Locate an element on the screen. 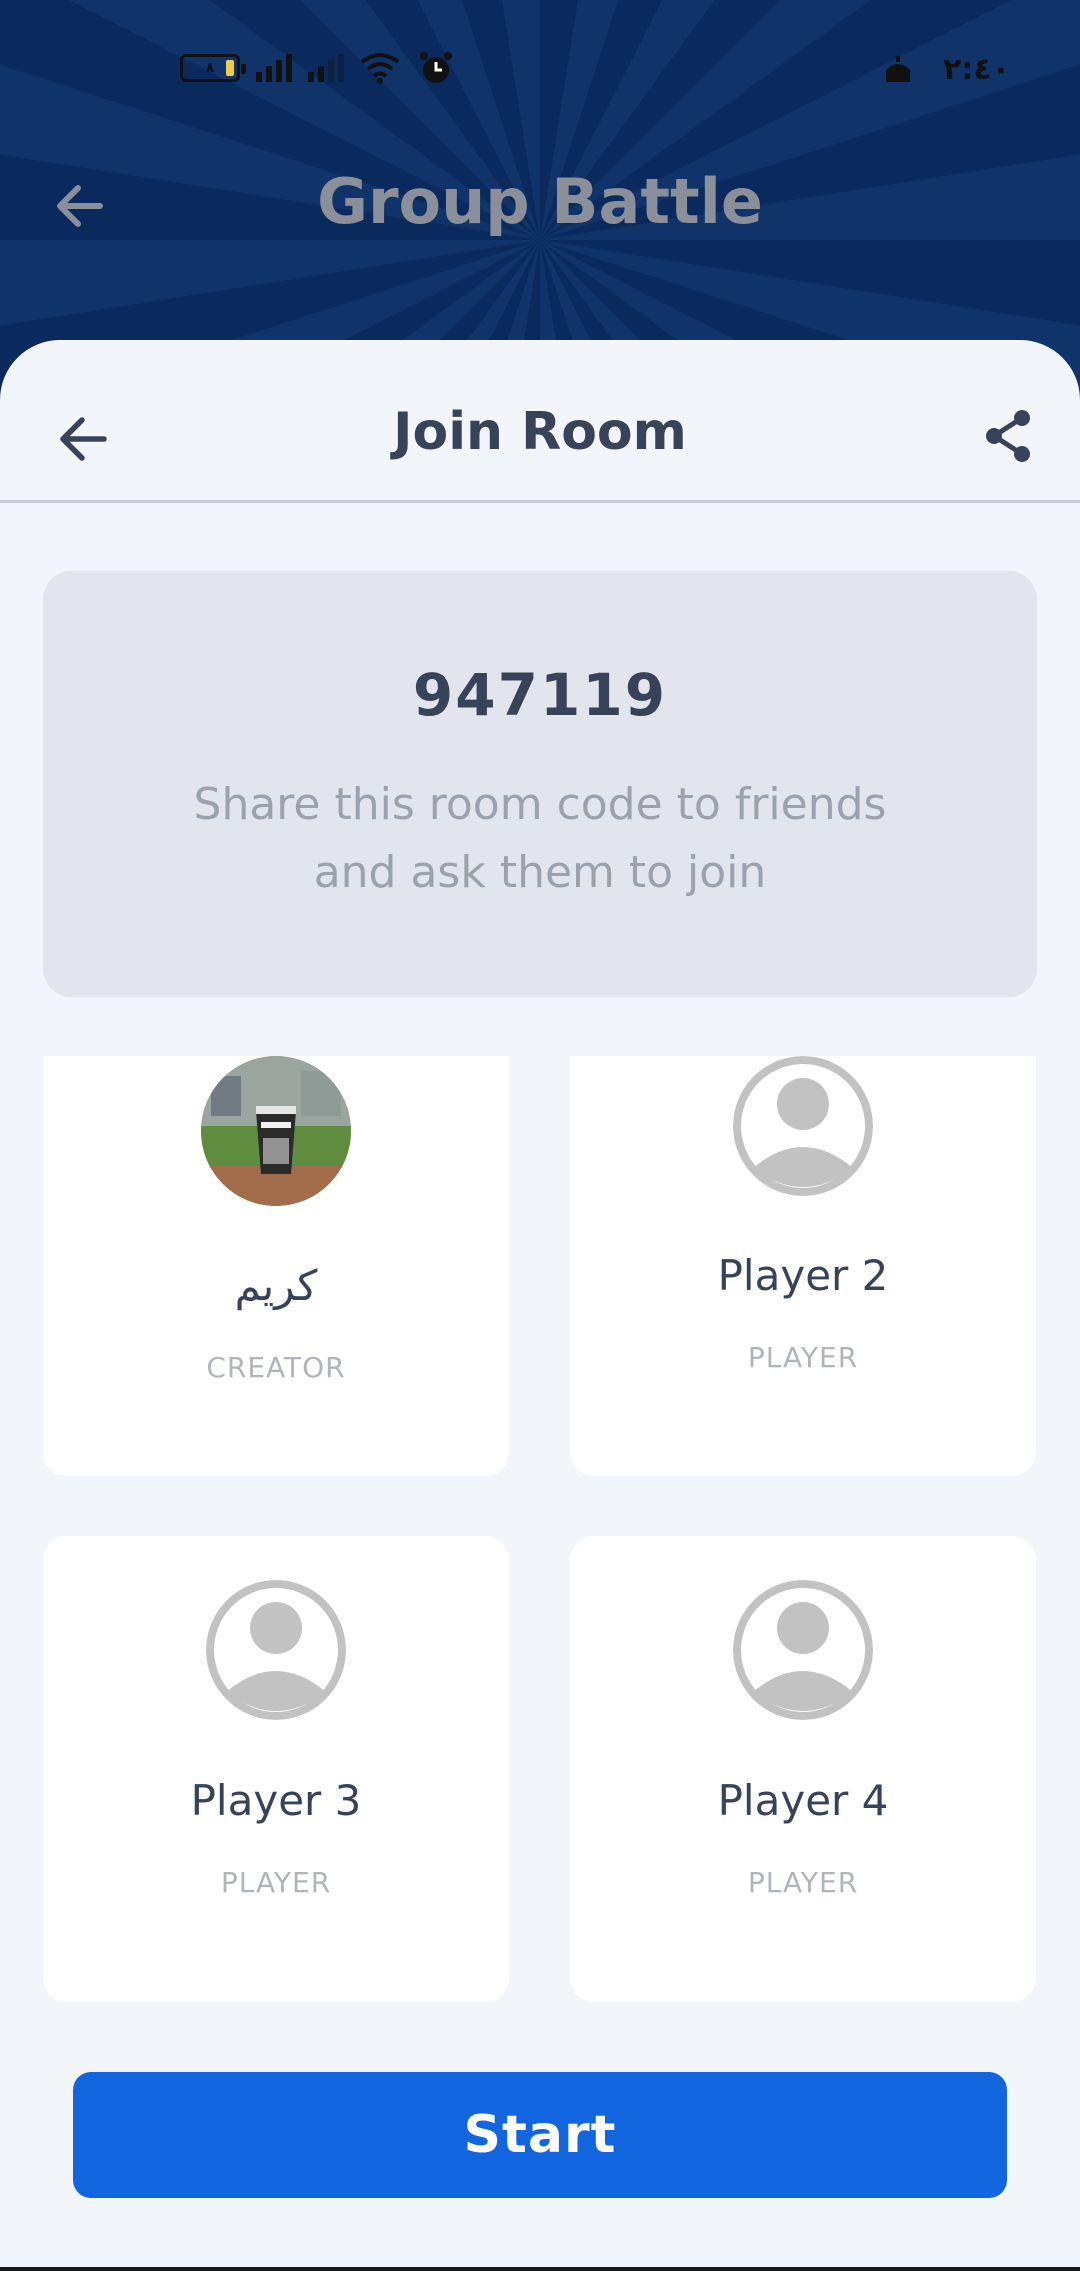  bottom-edge is located at coordinates (540, 2269).